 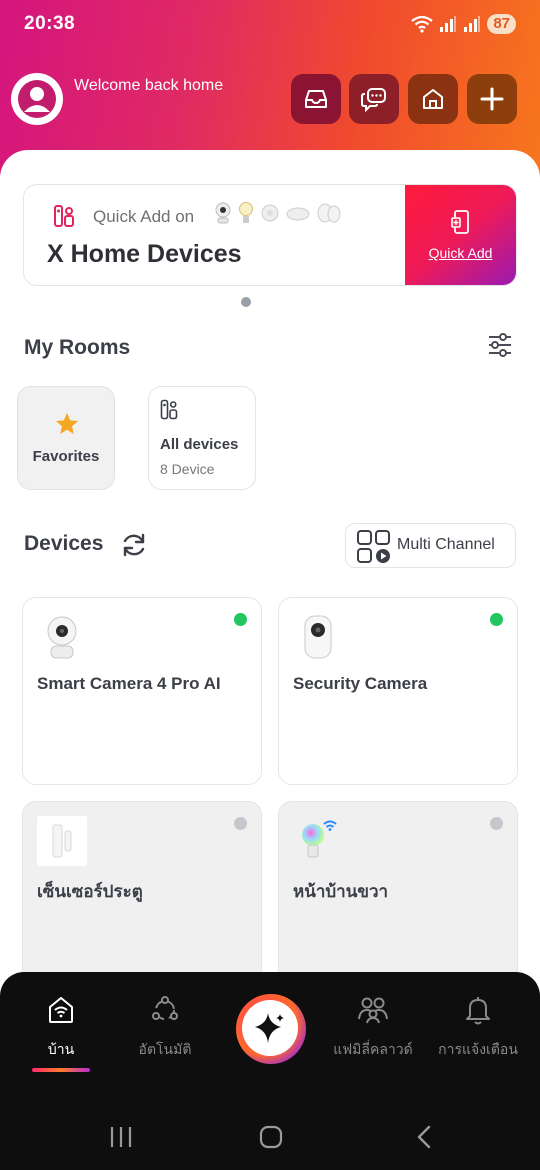 What do you see at coordinates (446, 544) in the screenshot?
I see `multi-channel-label: Multi Channel` at bounding box center [446, 544].